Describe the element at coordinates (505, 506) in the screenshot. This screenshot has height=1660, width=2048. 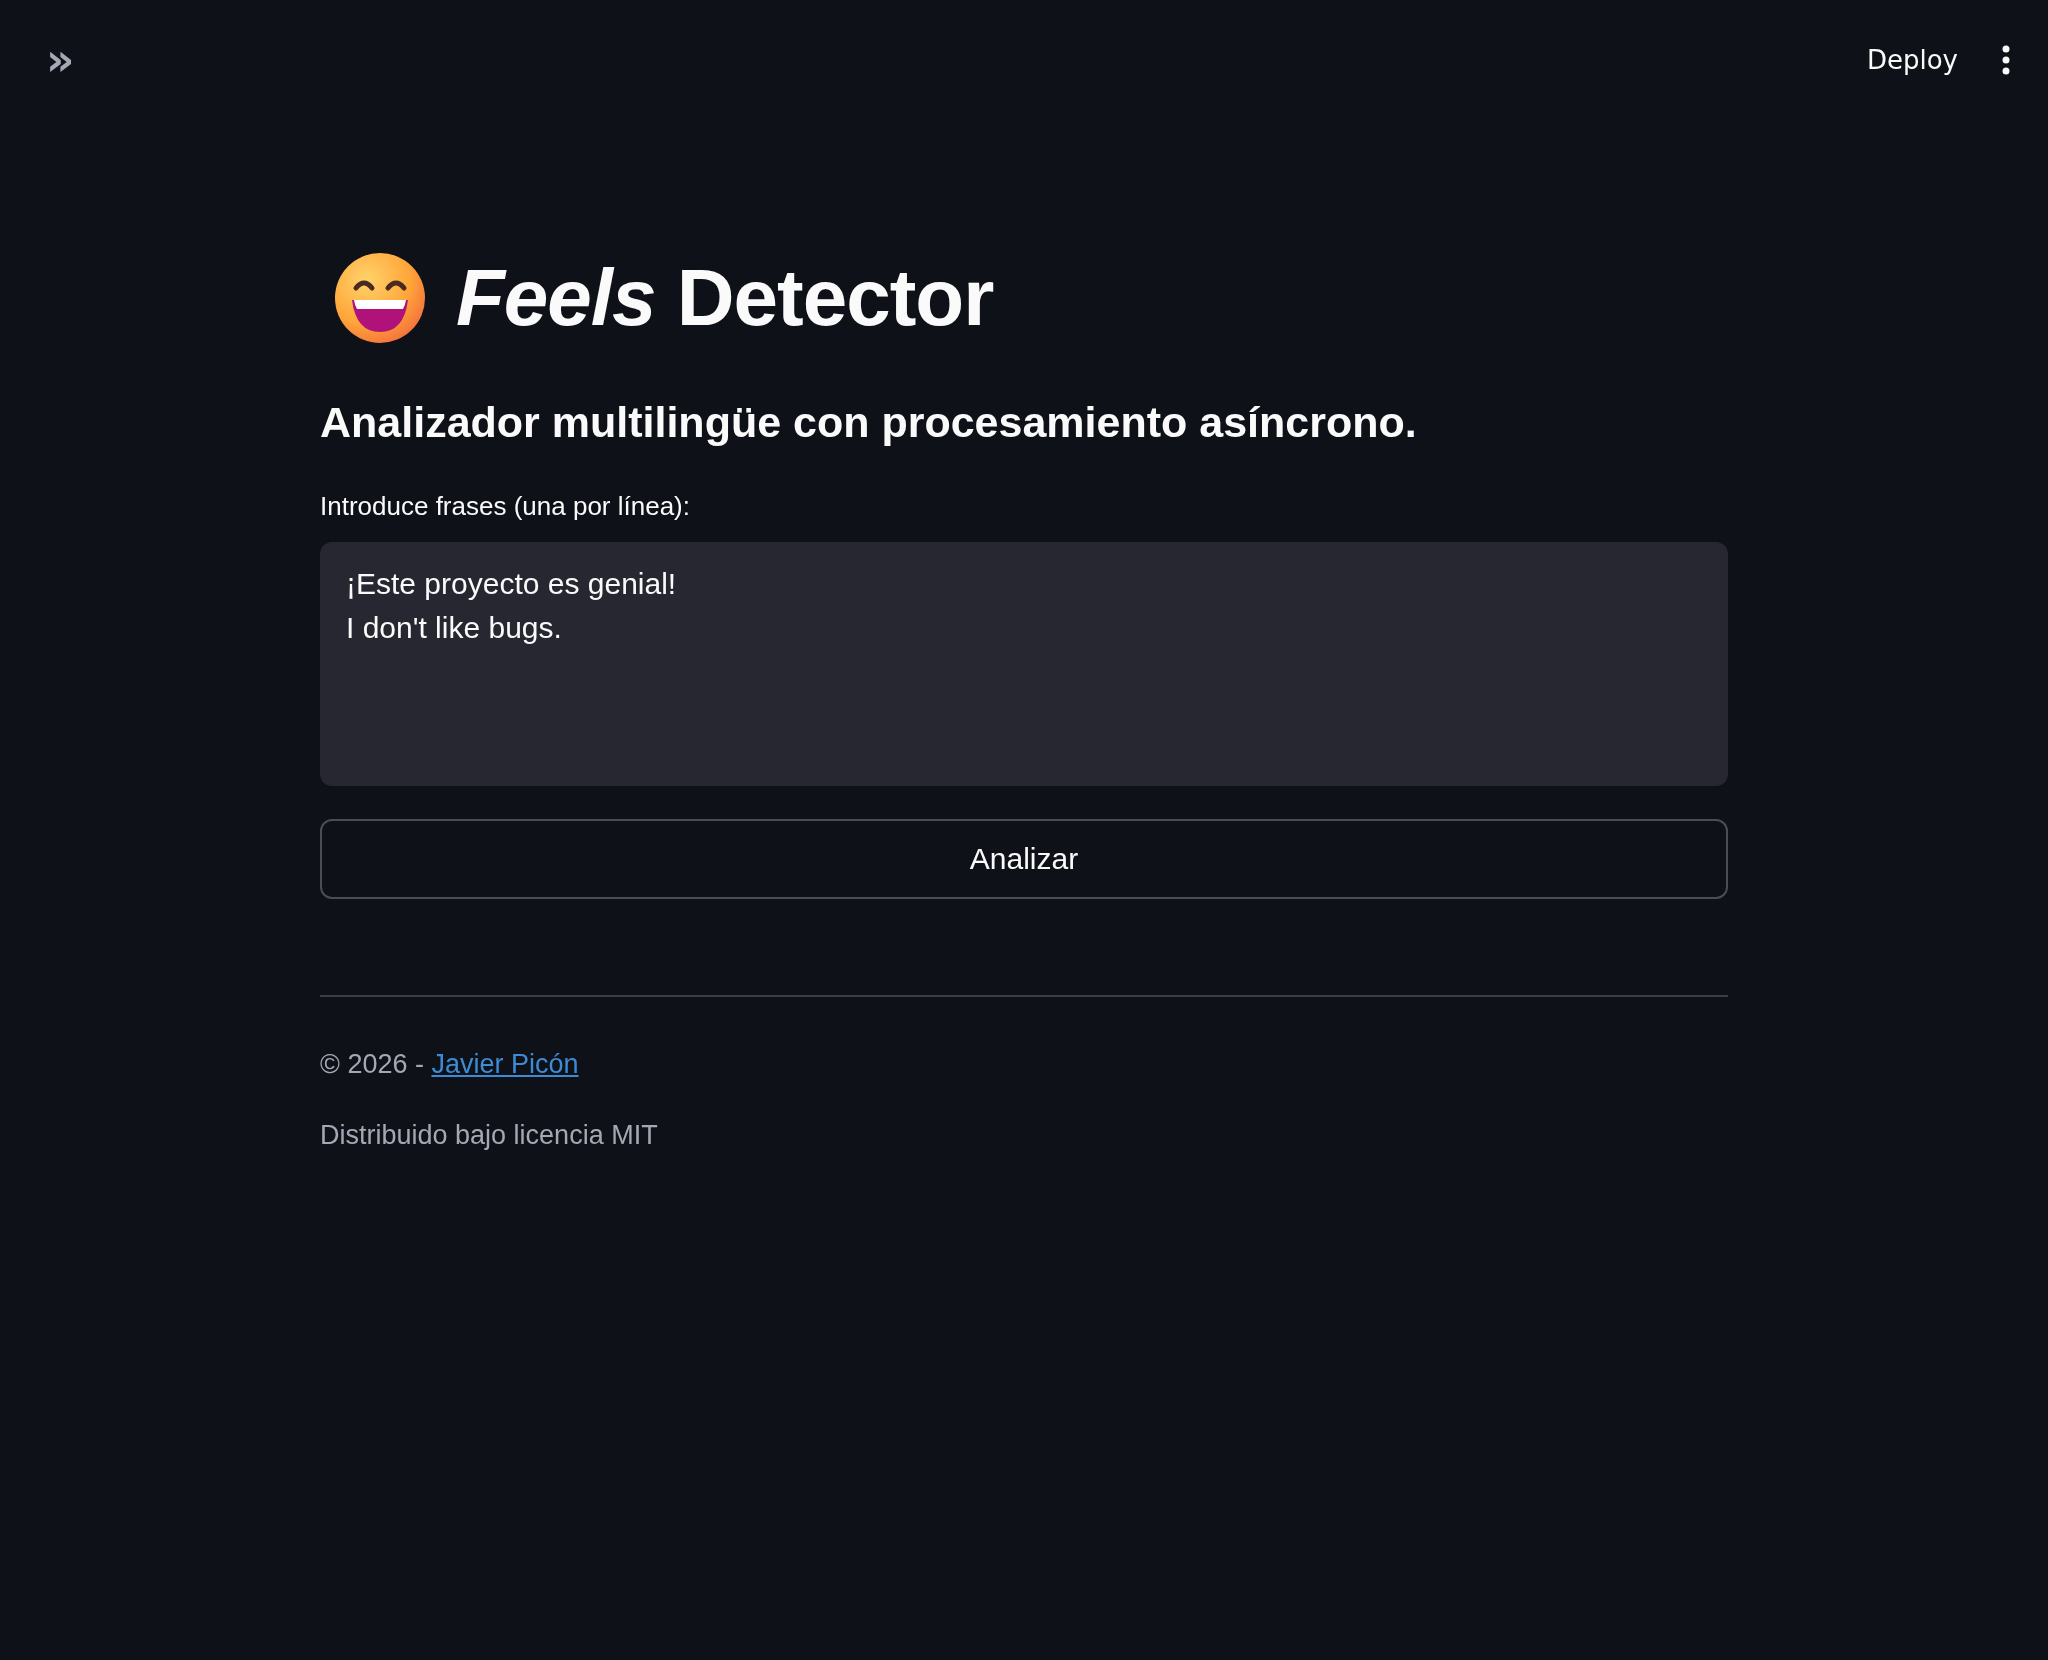
I see `input-label: Introduce frases (una por línea):` at that location.